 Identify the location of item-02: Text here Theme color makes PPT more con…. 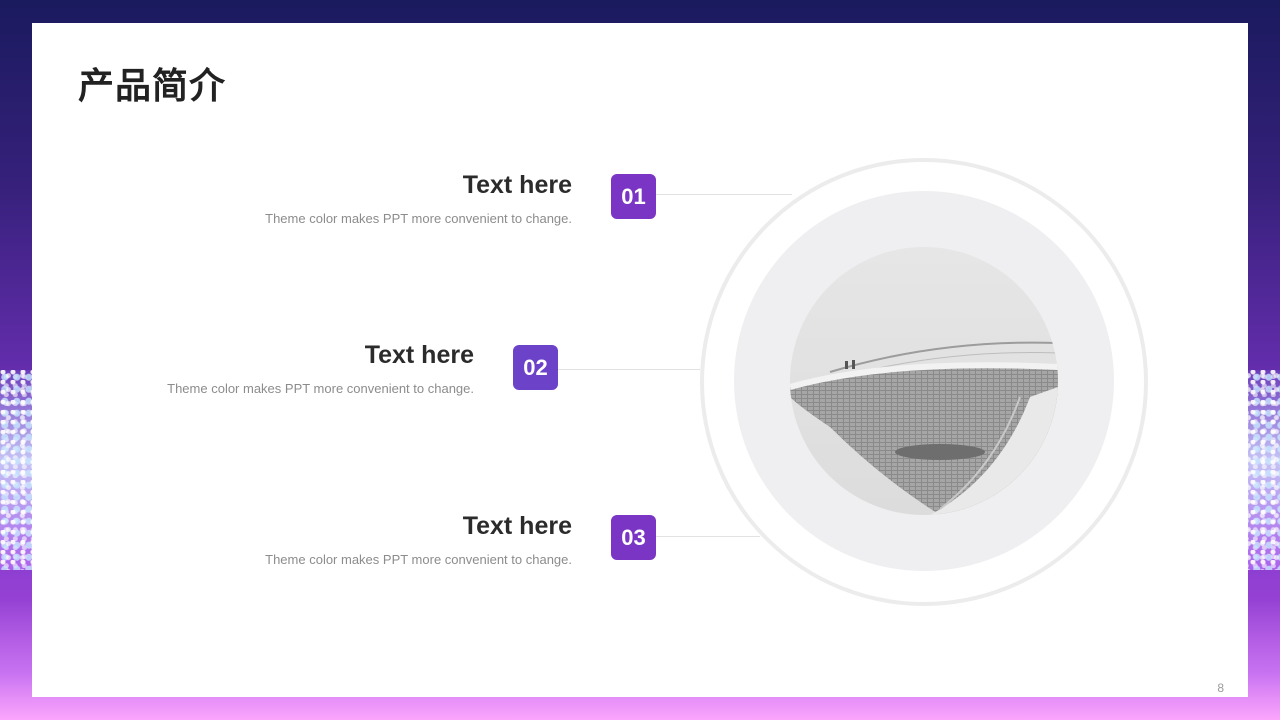
(303, 371).